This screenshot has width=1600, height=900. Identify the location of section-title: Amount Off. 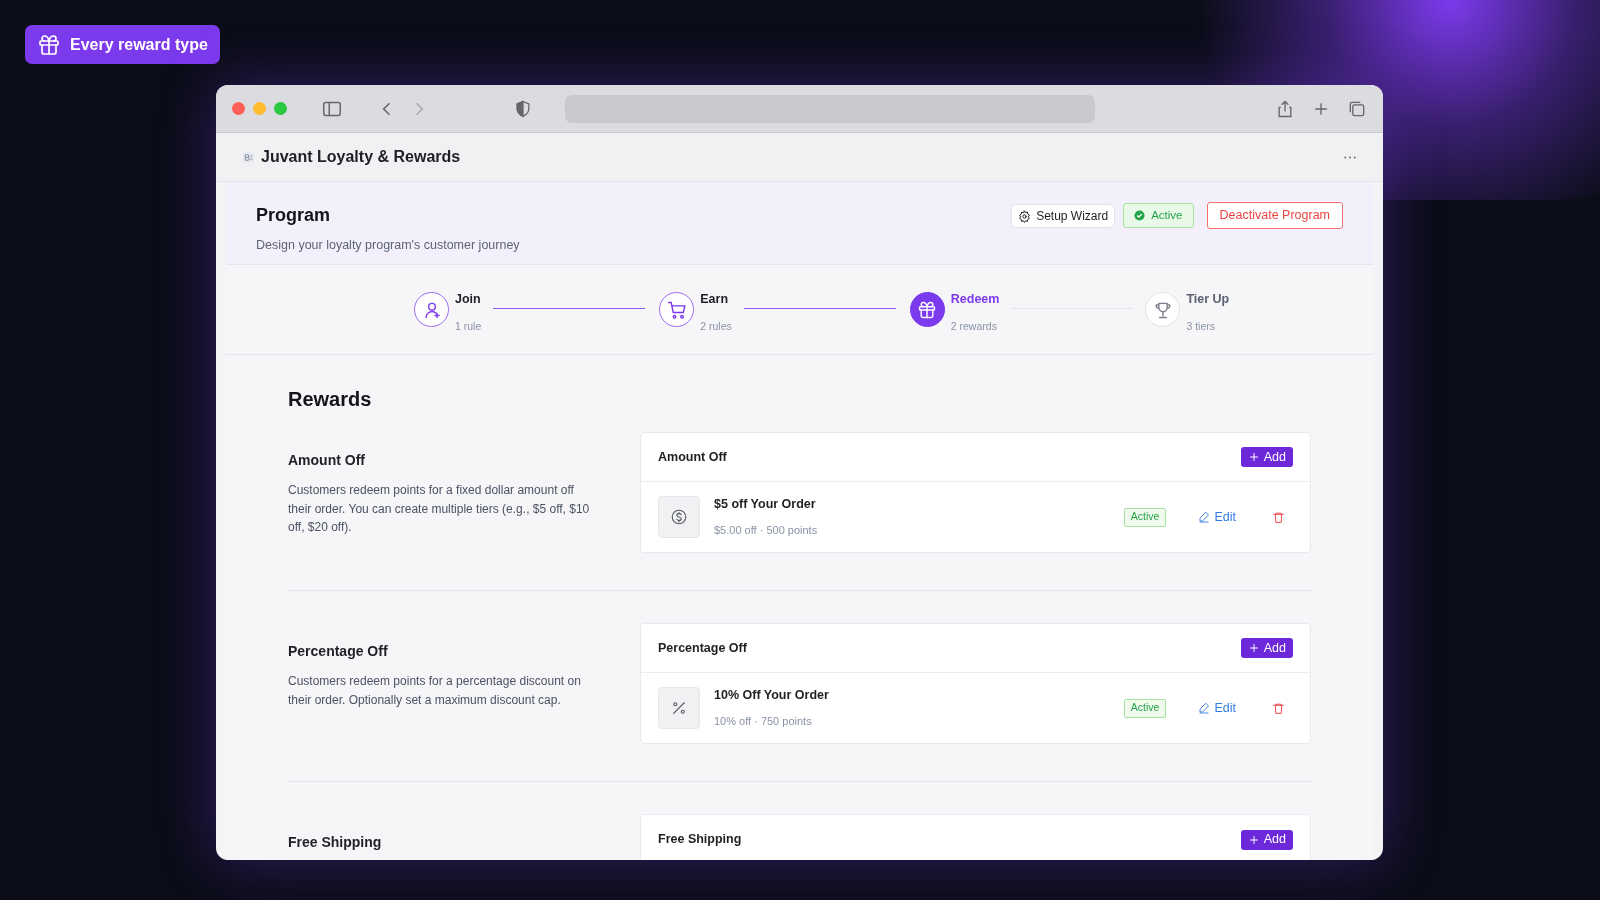
(327, 460).